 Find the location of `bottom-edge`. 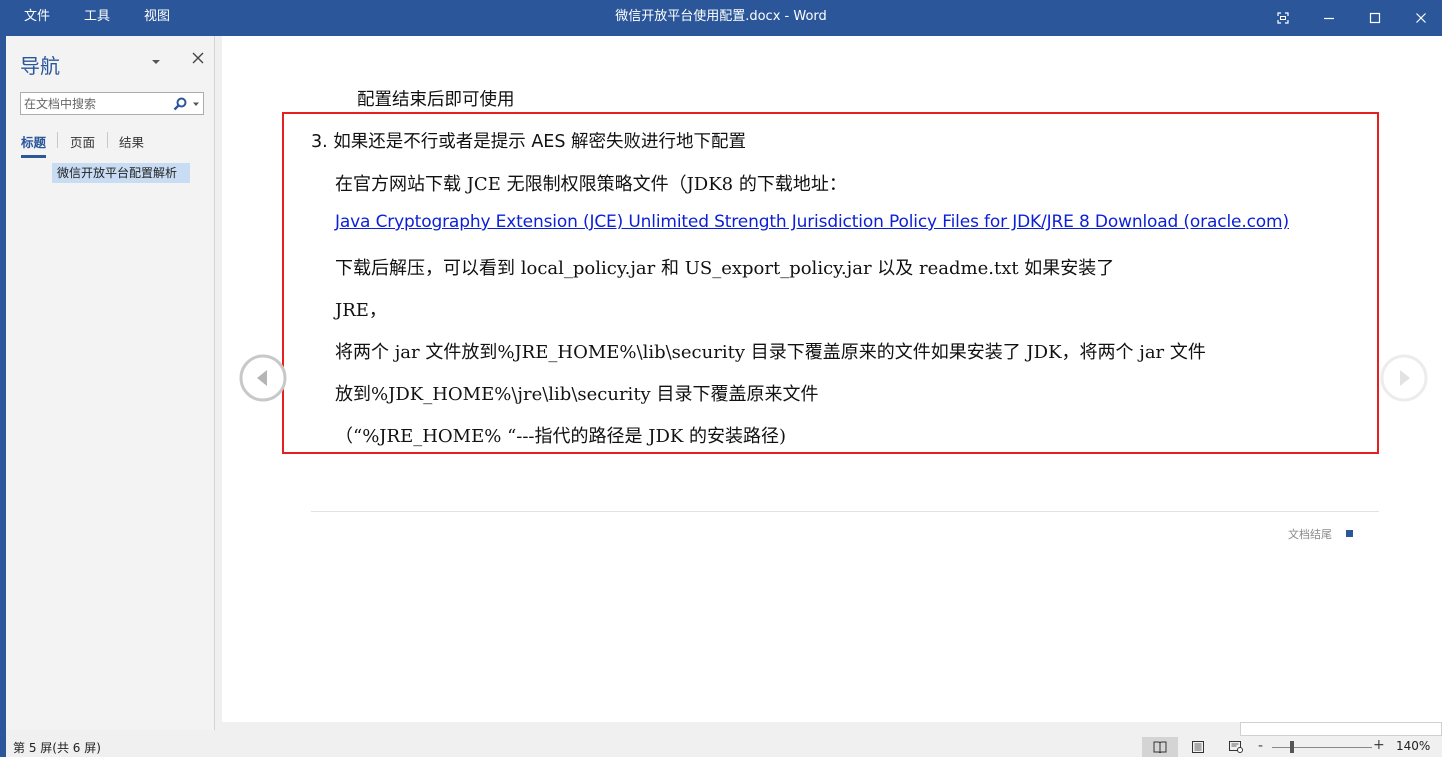

bottom-edge is located at coordinates (721, 763).